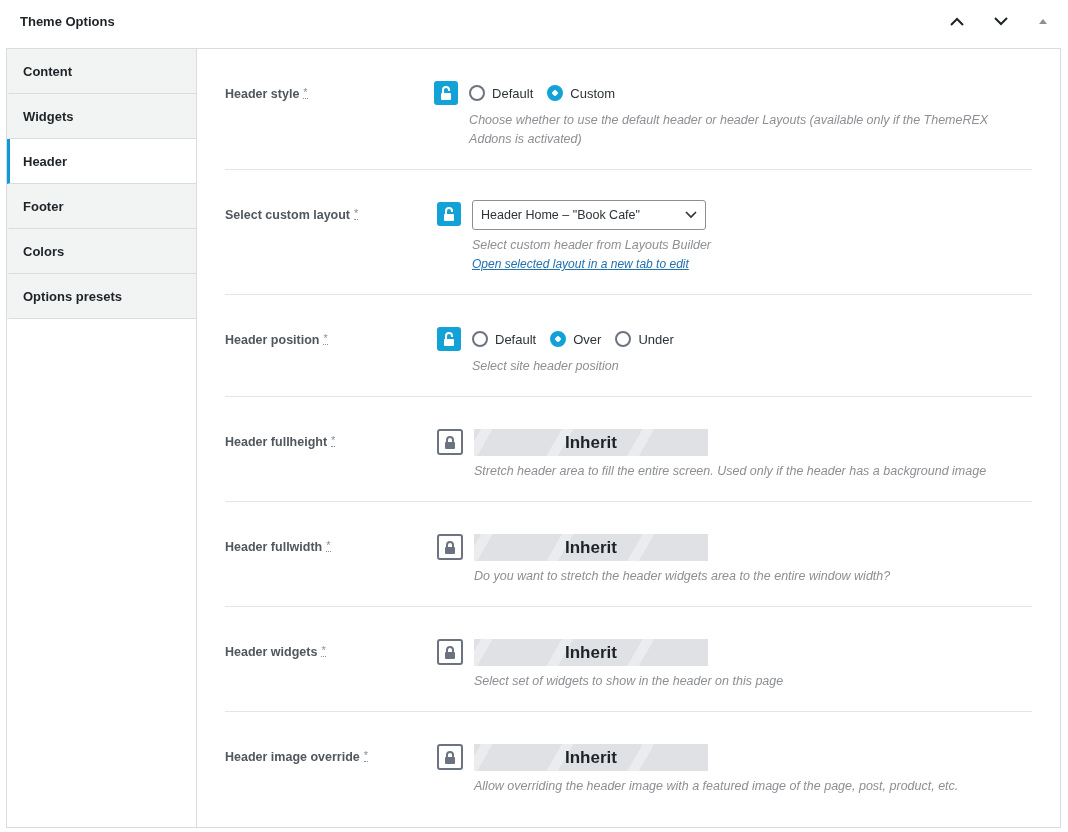 This screenshot has width=1068, height=832. What do you see at coordinates (957, 21) in the screenshot?
I see `chevron-up-icon` at bounding box center [957, 21].